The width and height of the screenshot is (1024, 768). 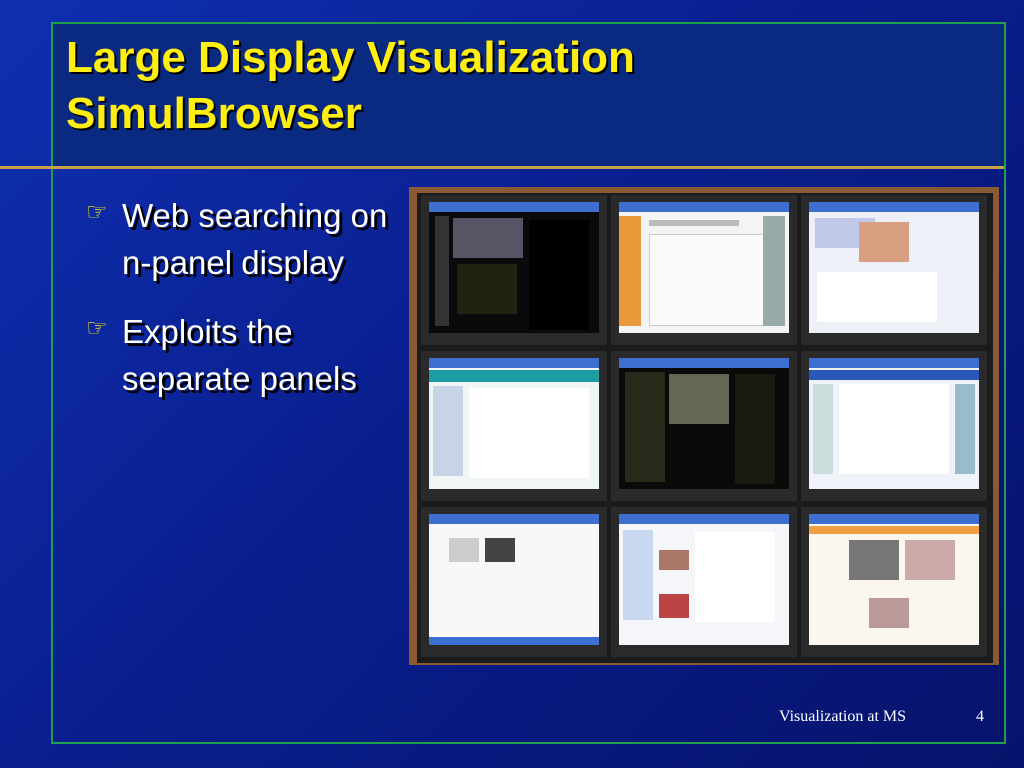 I want to click on bullet-text: Exploits the separate panels, so click(x=239, y=355).